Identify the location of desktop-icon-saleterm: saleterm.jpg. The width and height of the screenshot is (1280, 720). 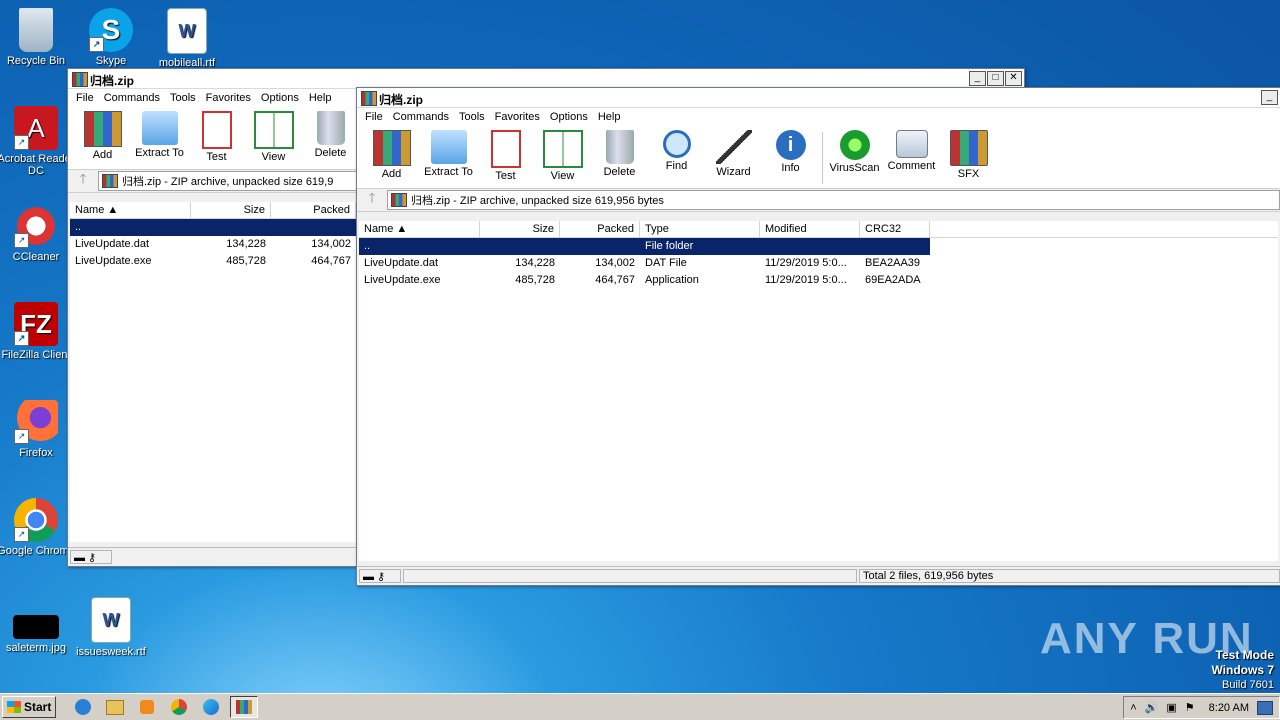
(38, 629).